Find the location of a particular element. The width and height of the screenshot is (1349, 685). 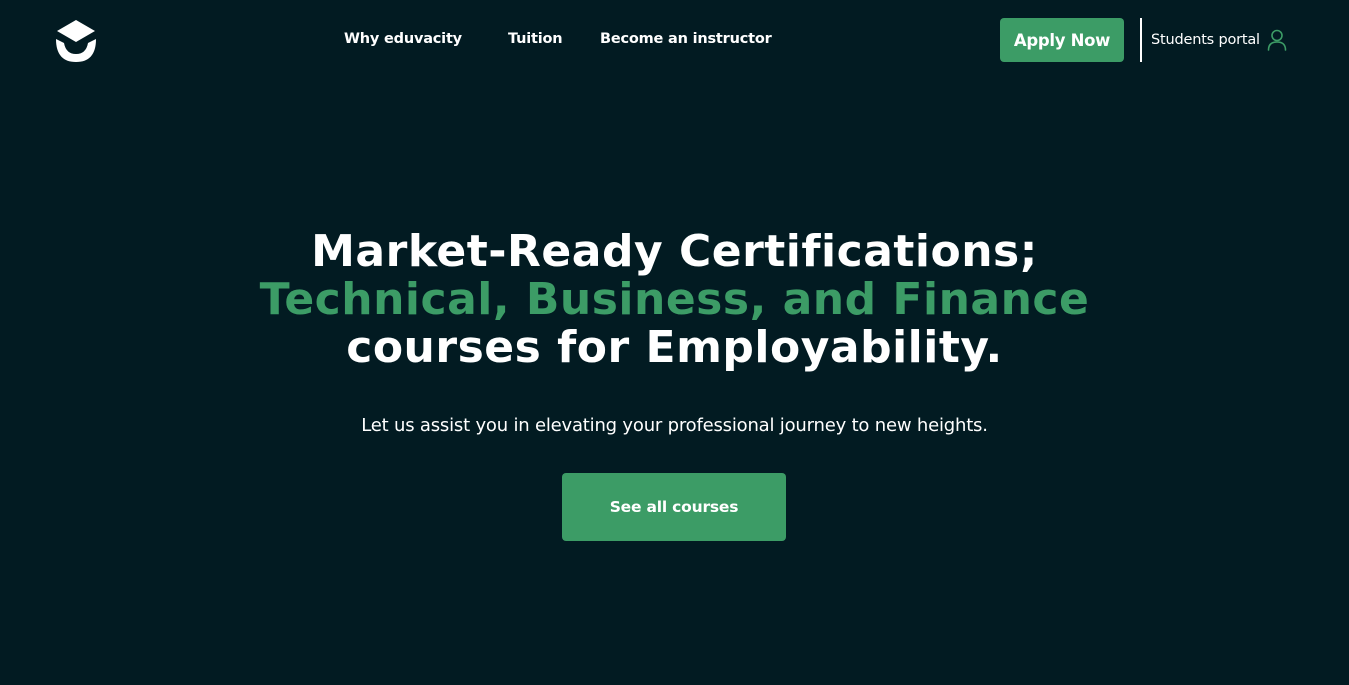

hero-title-line-3: courses for Employability. is located at coordinates (674, 347).